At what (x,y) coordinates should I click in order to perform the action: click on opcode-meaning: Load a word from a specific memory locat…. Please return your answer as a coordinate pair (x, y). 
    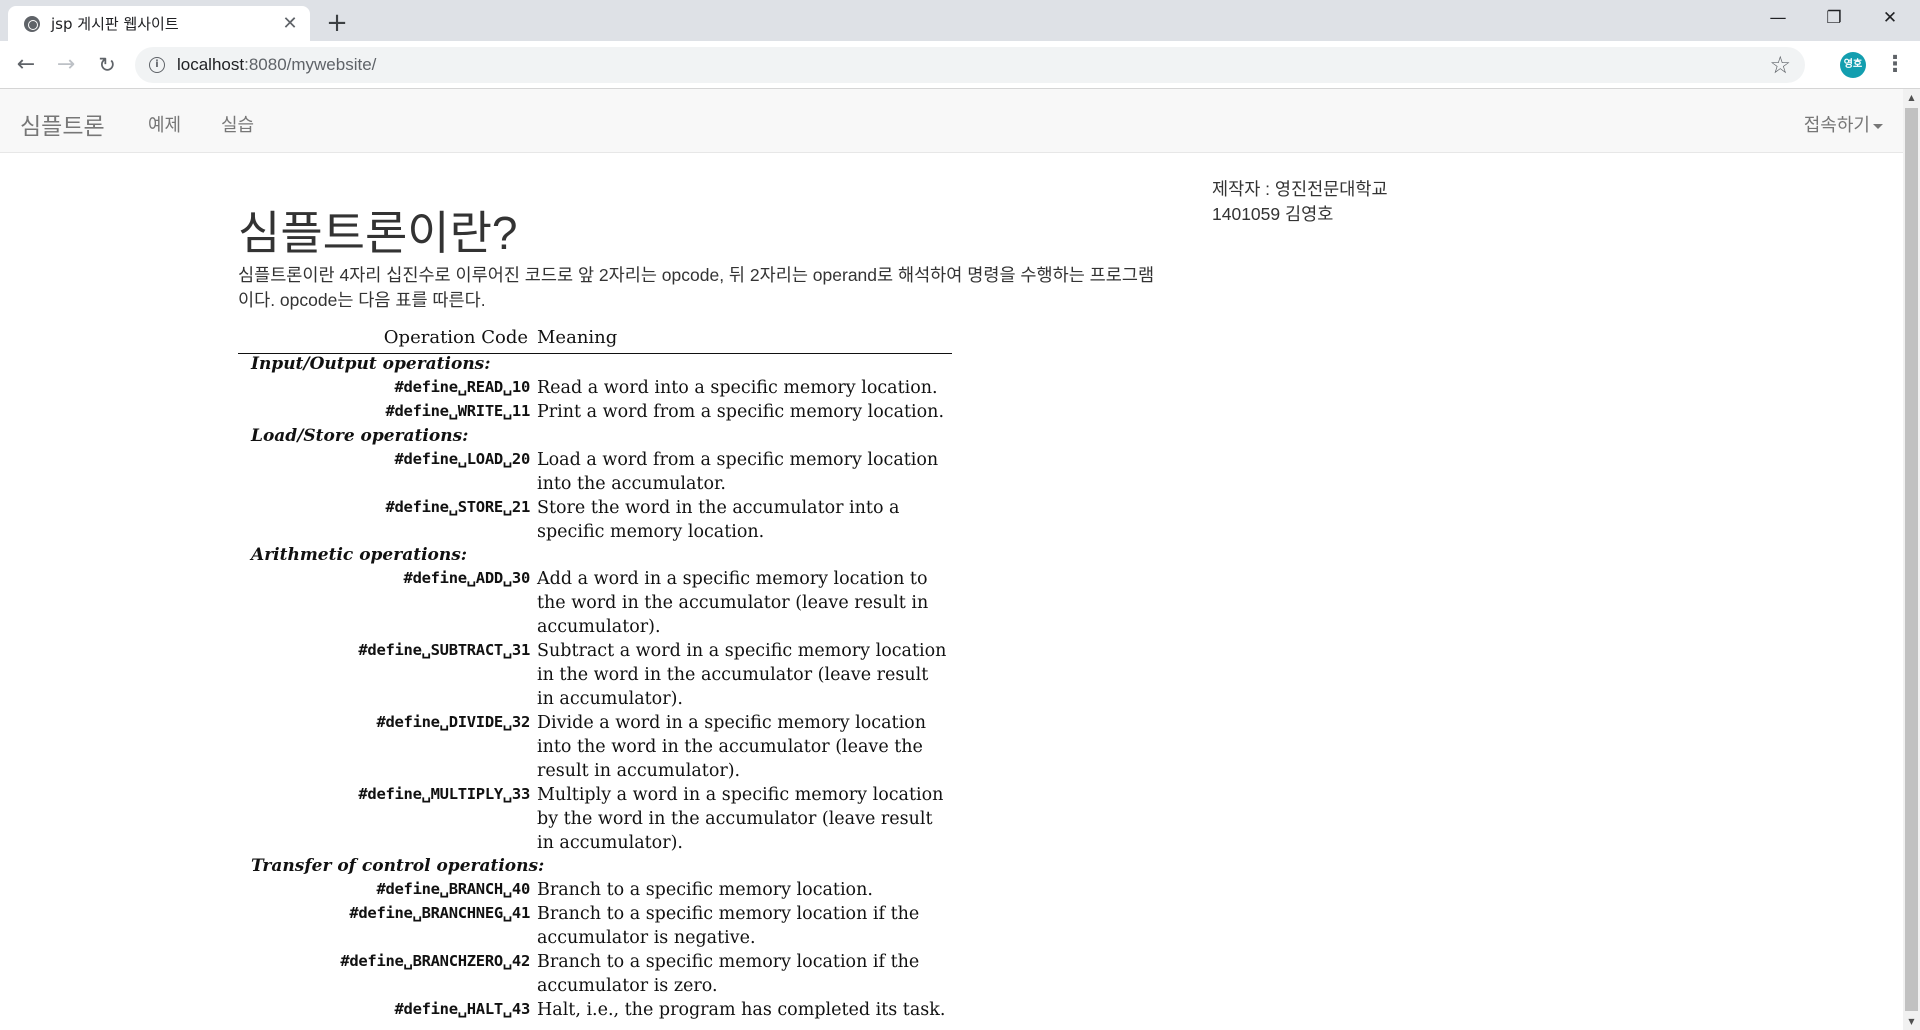
    Looking at the image, I should click on (738, 472).